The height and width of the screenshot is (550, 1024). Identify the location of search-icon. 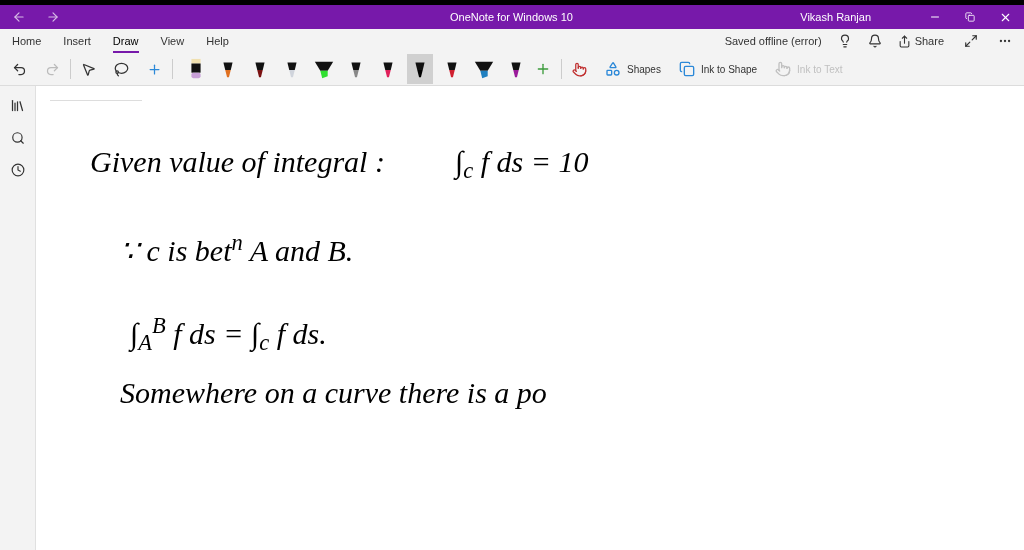
(17, 138).